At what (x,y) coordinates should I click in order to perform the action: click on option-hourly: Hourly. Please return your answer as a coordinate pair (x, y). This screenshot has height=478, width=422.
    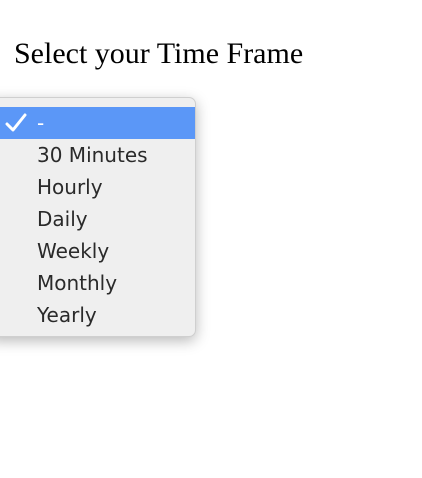
    Looking at the image, I should click on (97, 187).